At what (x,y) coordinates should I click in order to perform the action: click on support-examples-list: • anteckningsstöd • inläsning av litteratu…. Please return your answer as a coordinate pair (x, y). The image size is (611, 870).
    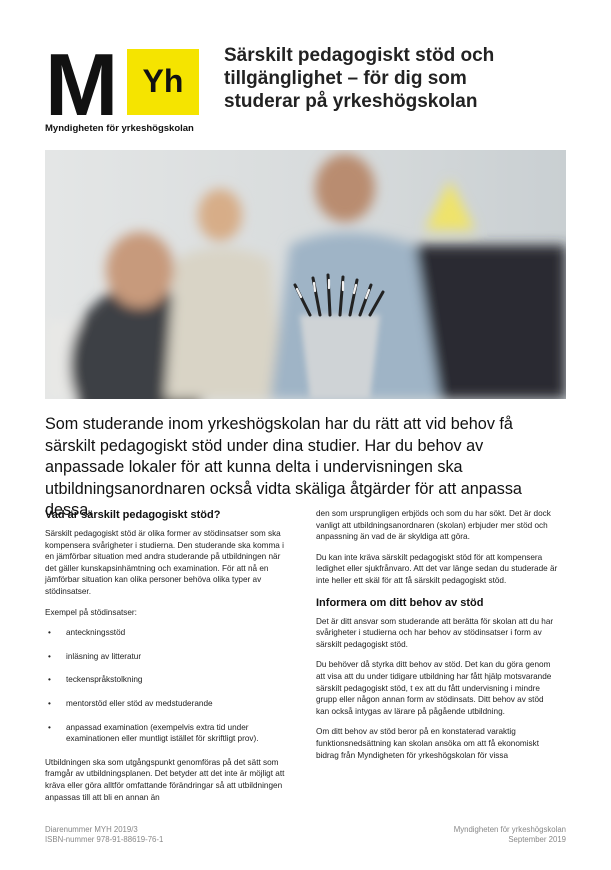
    Looking at the image, I should click on (166, 686).